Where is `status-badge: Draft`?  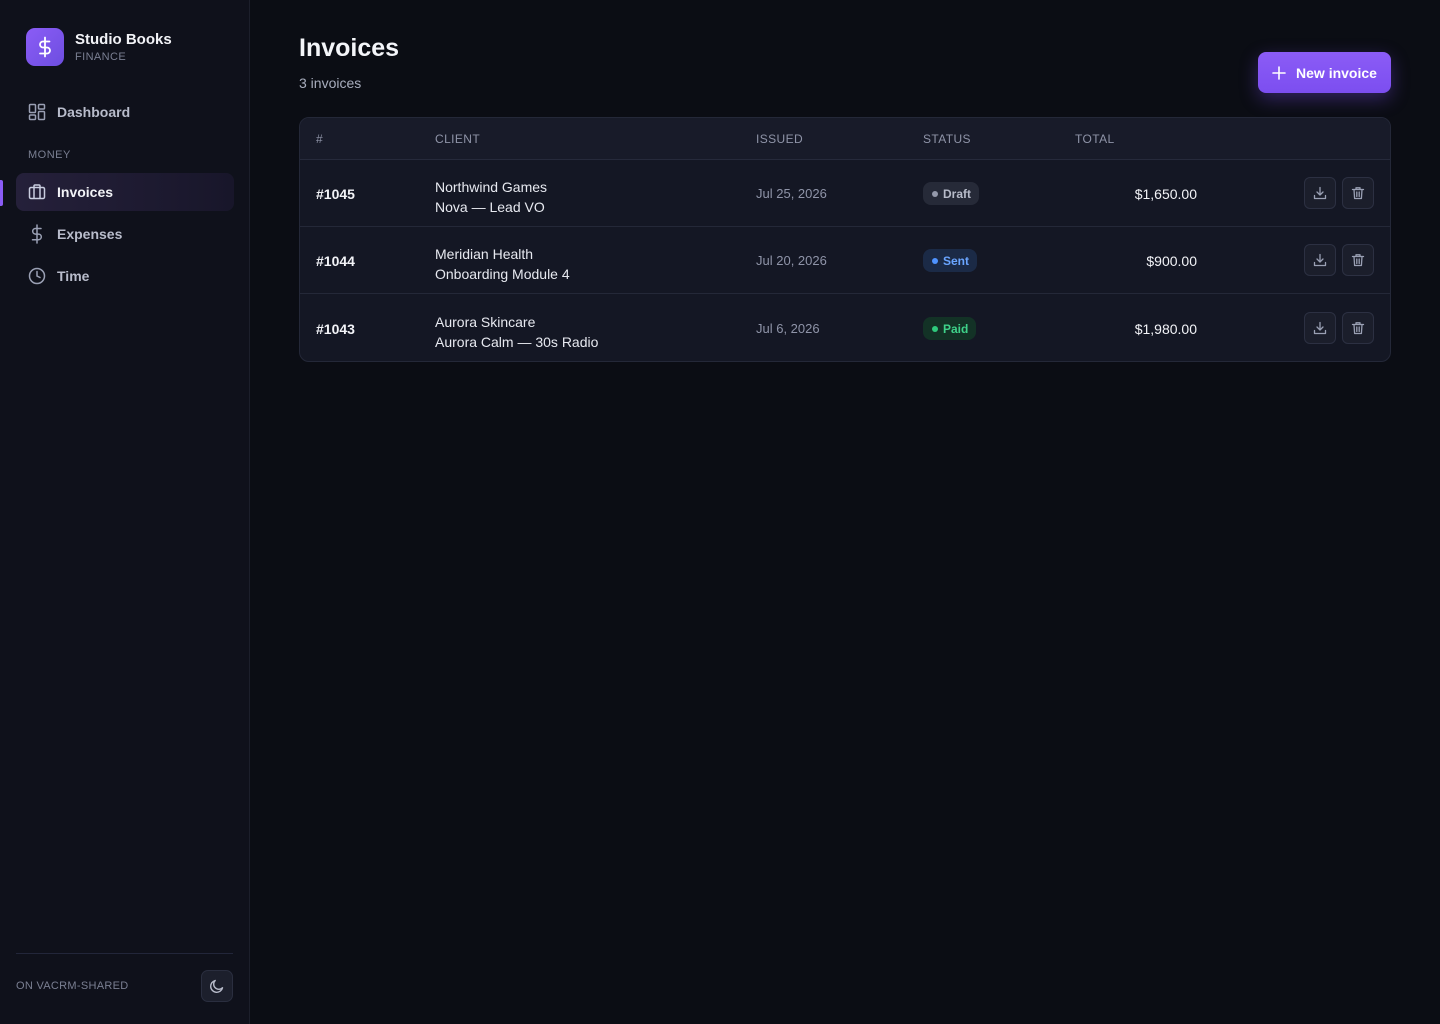
status-badge: Draft is located at coordinates (951, 193).